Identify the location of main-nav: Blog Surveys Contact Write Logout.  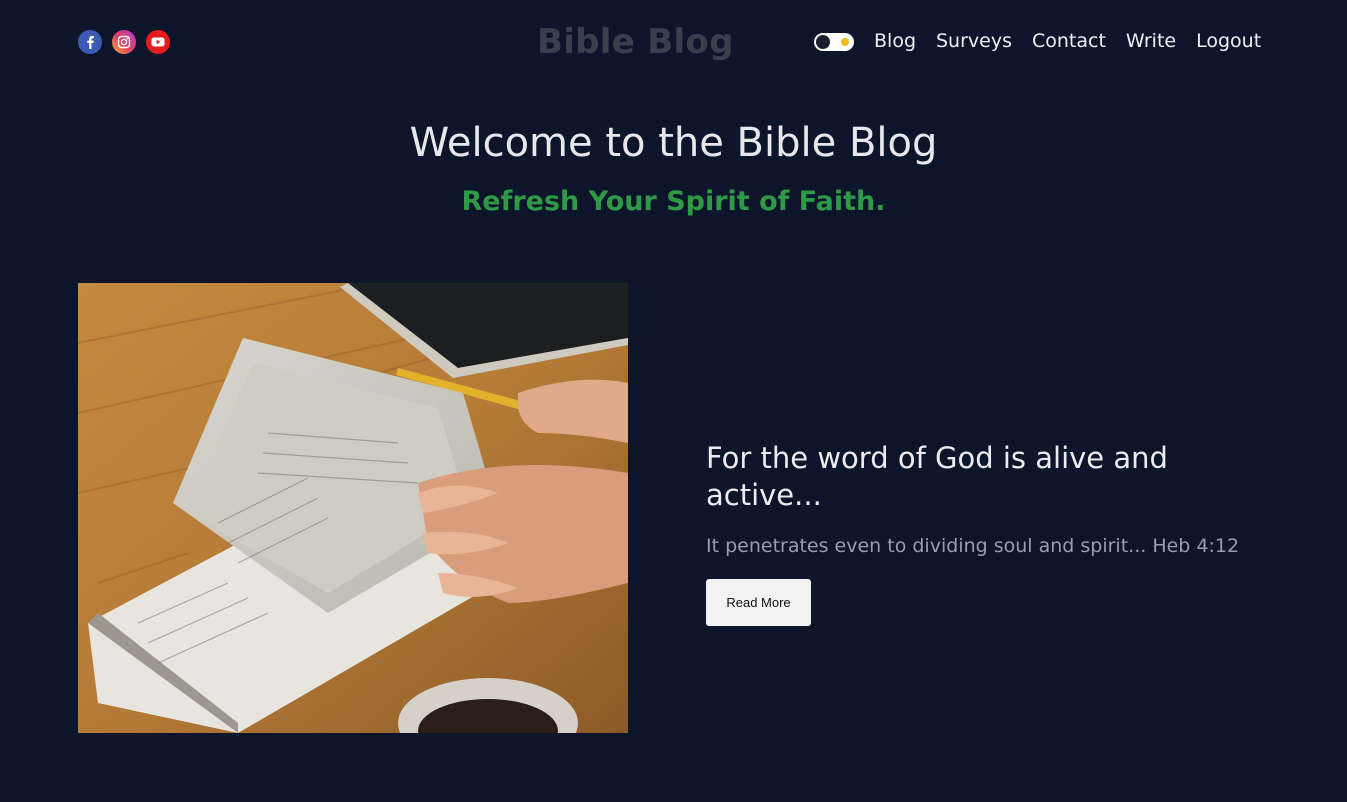
(1067, 41).